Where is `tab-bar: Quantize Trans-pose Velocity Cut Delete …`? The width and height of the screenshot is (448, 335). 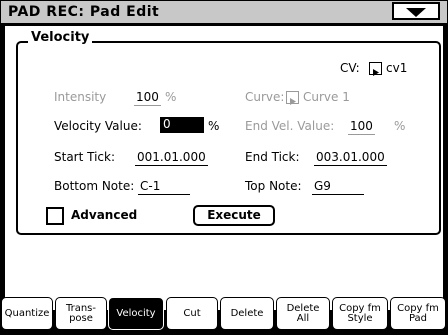 tab-bar: Quantize Trans-pose Velocity Cut Delete … is located at coordinates (224, 316).